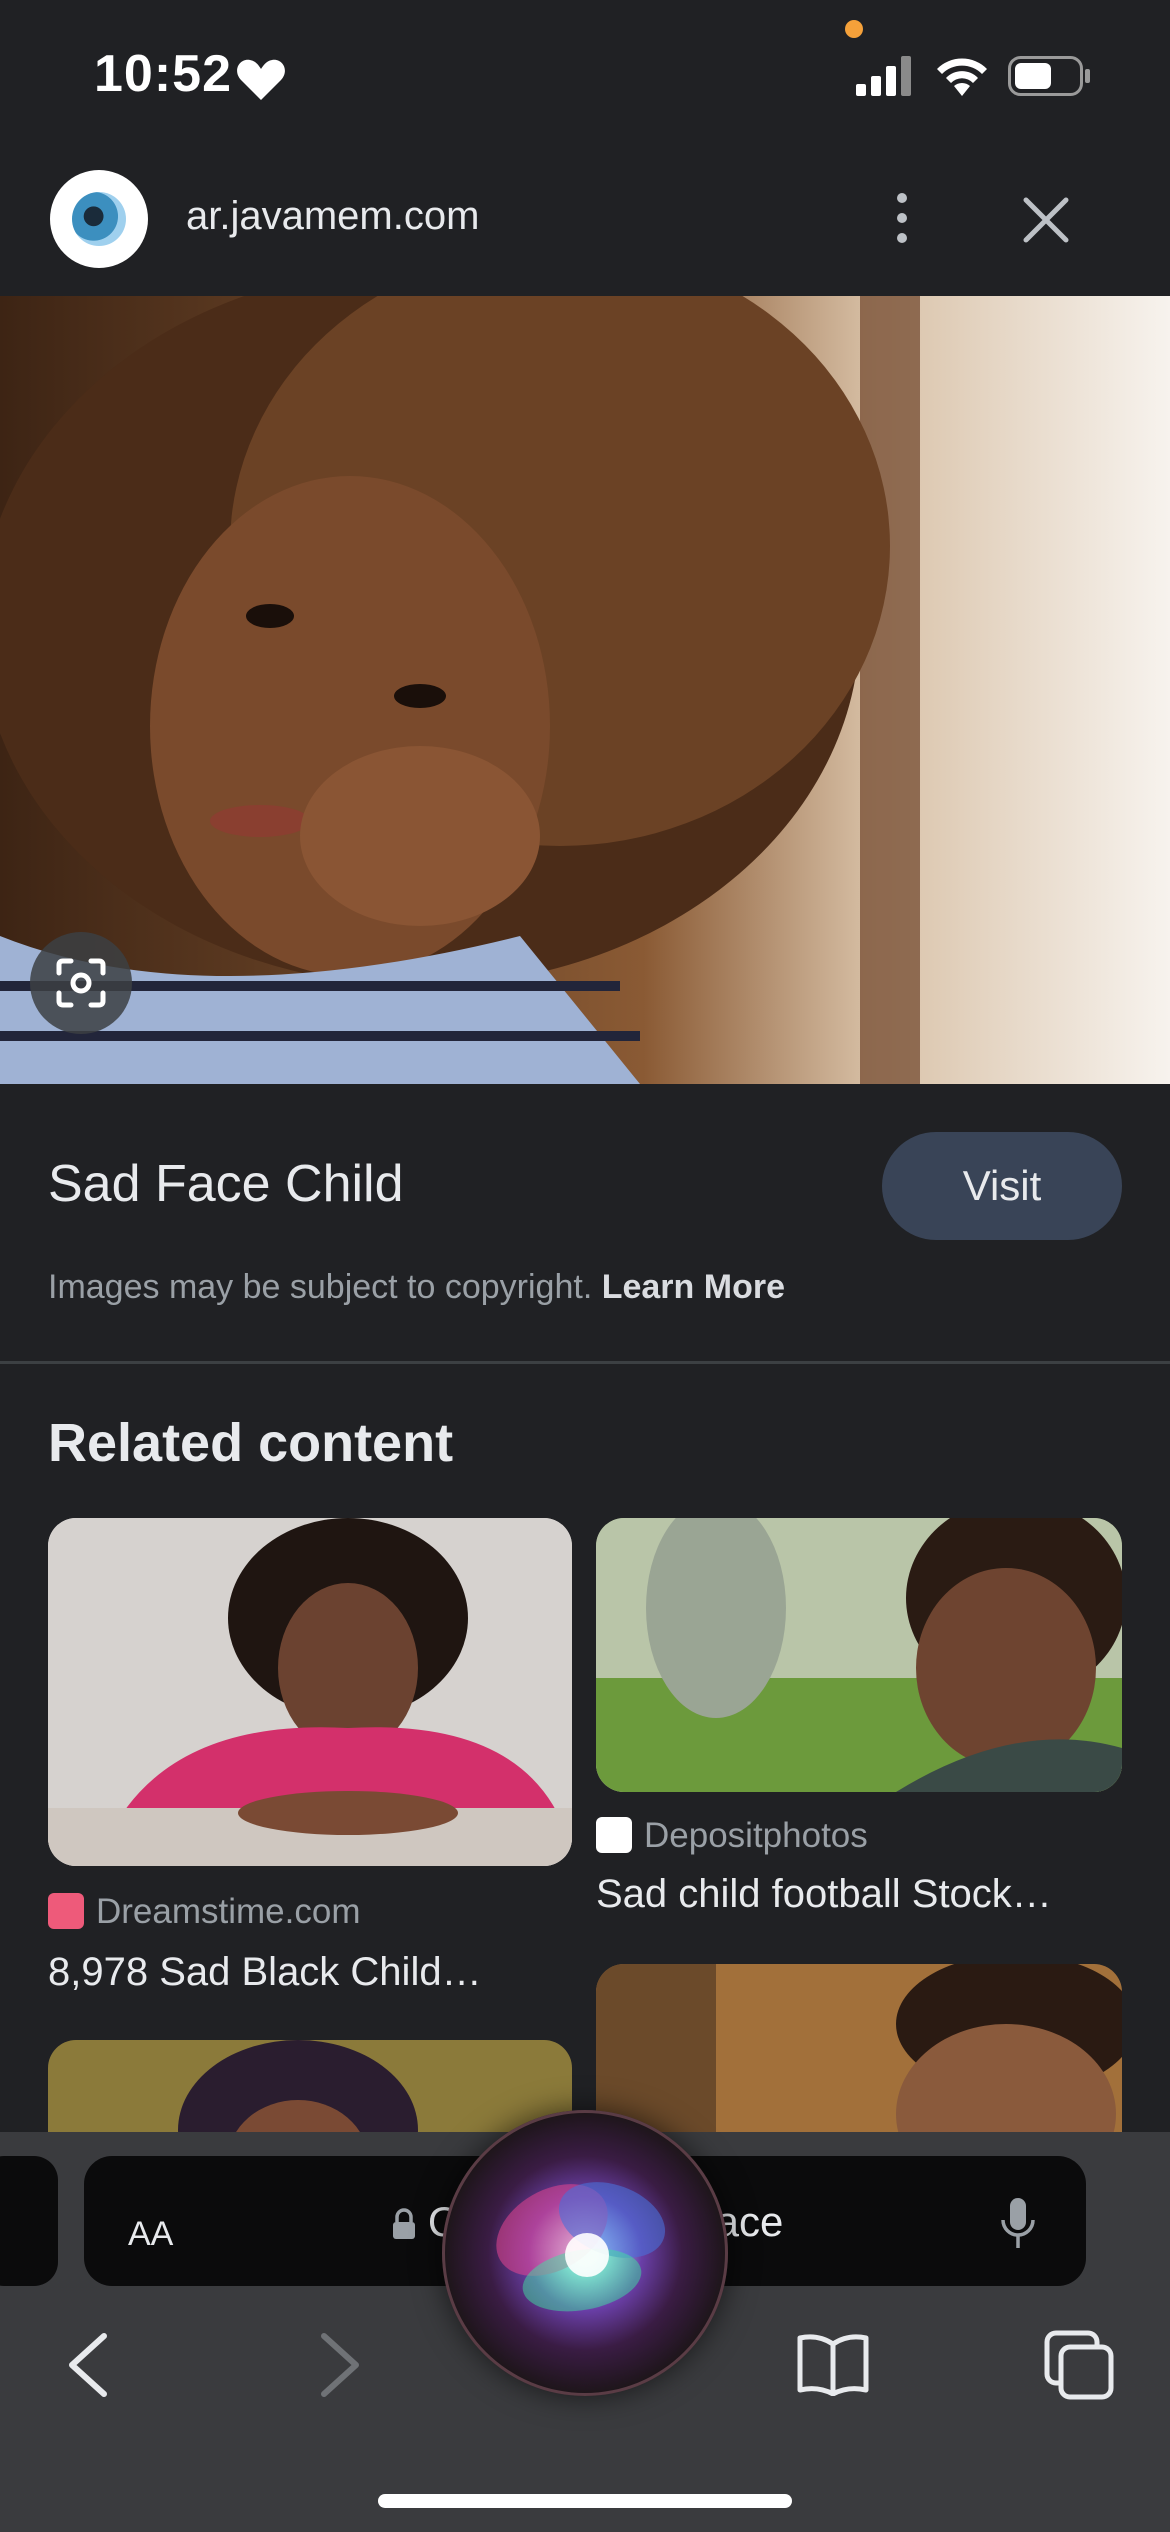 This screenshot has width=1170, height=2532. I want to click on siri-orb, so click(585, 2253).